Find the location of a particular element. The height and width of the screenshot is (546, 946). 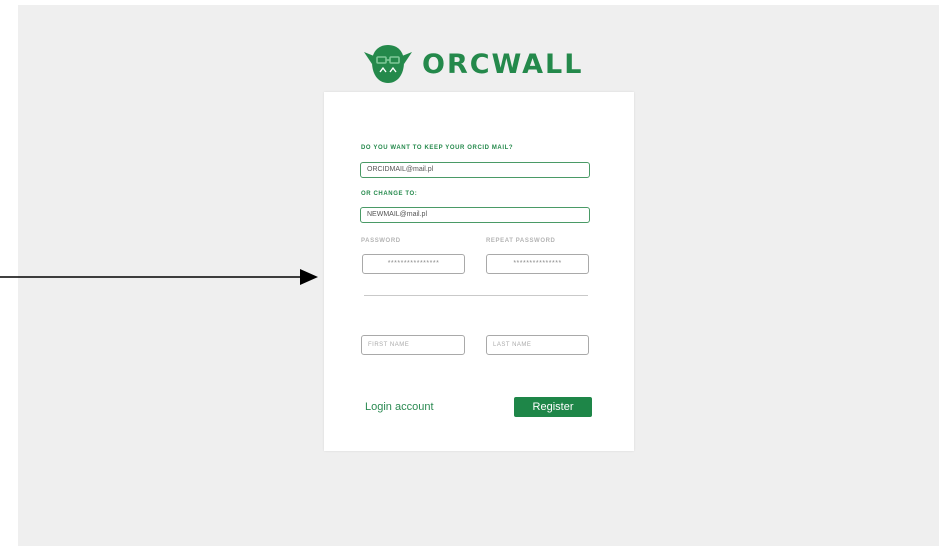

repeat-password-field: *************** is located at coordinates (537, 264).